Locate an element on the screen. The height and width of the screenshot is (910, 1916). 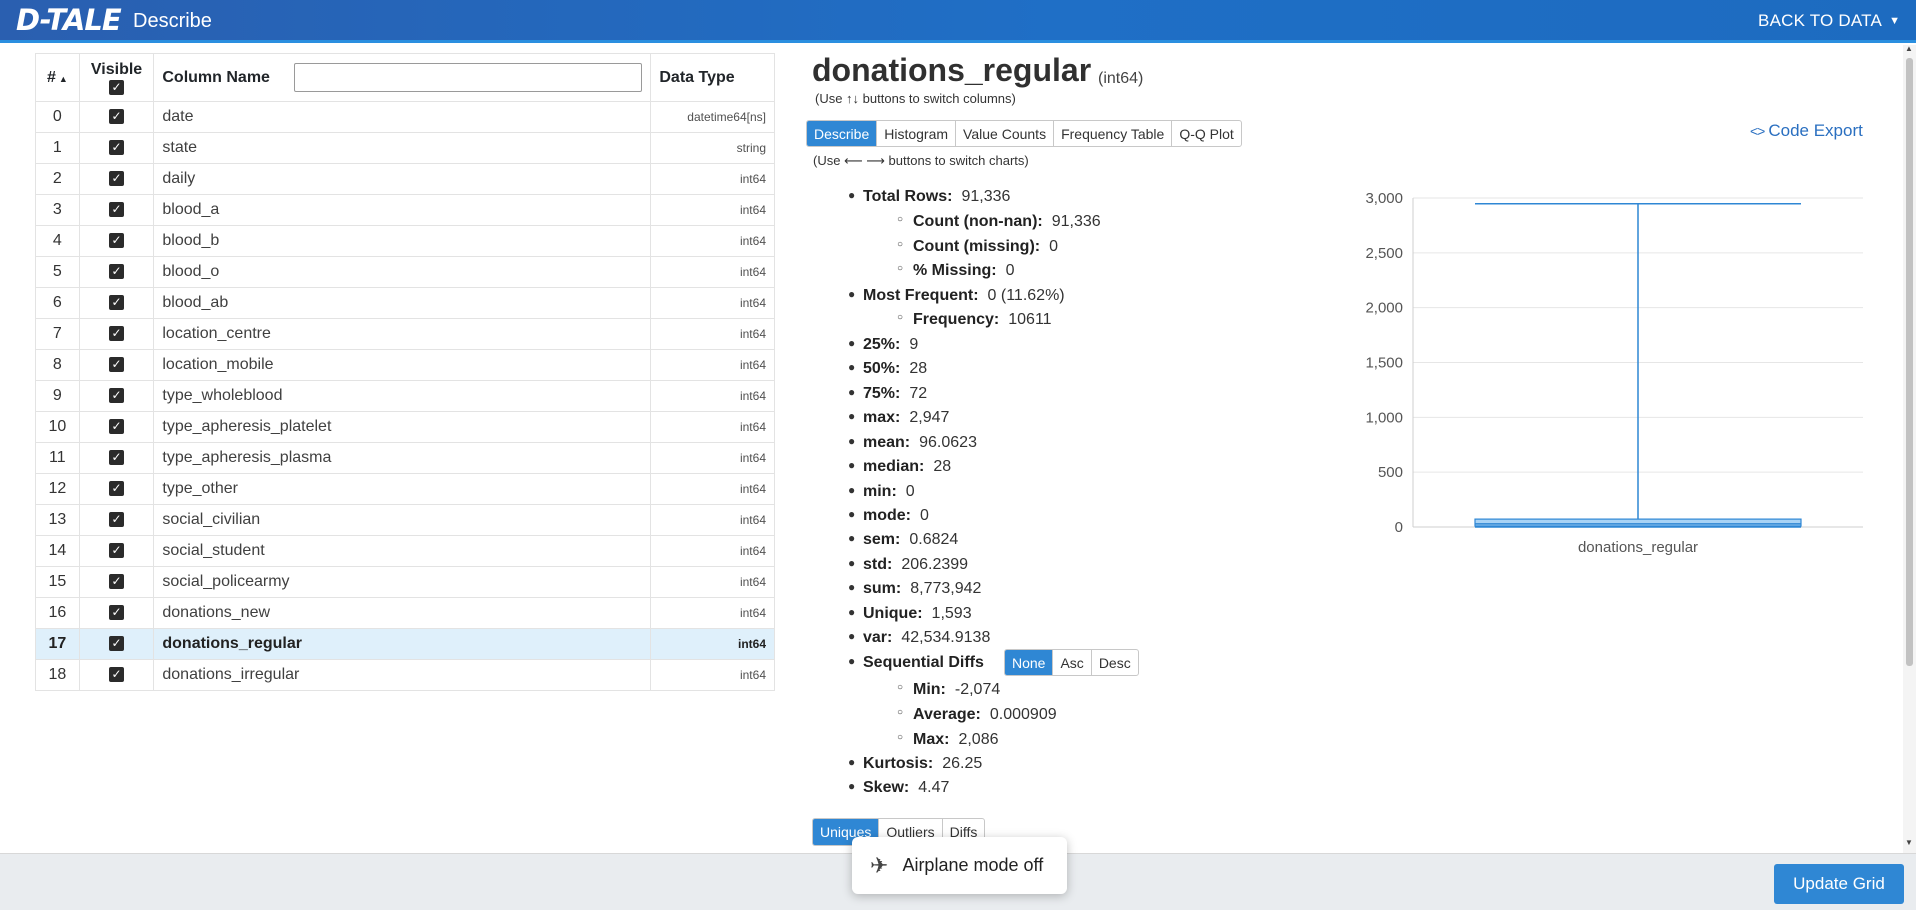
column-row: 7 ✓ location_centre int64 is located at coordinates (405, 334).